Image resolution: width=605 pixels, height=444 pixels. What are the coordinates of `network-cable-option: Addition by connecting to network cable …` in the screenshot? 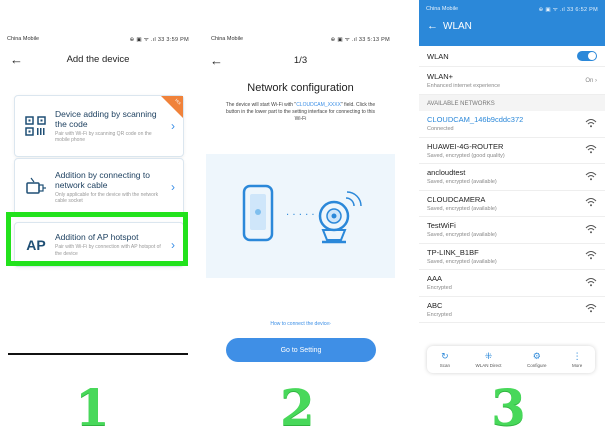 It's located at (99, 187).